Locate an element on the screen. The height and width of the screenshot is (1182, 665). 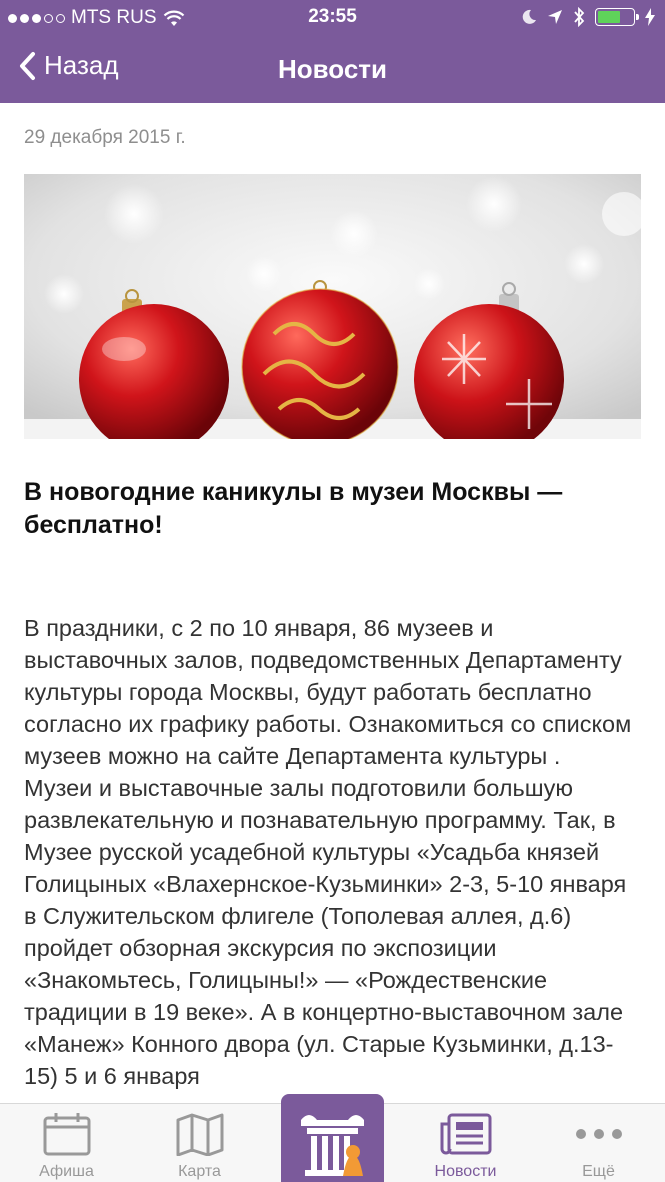
charging-bolt-icon is located at coordinates (650, 17).